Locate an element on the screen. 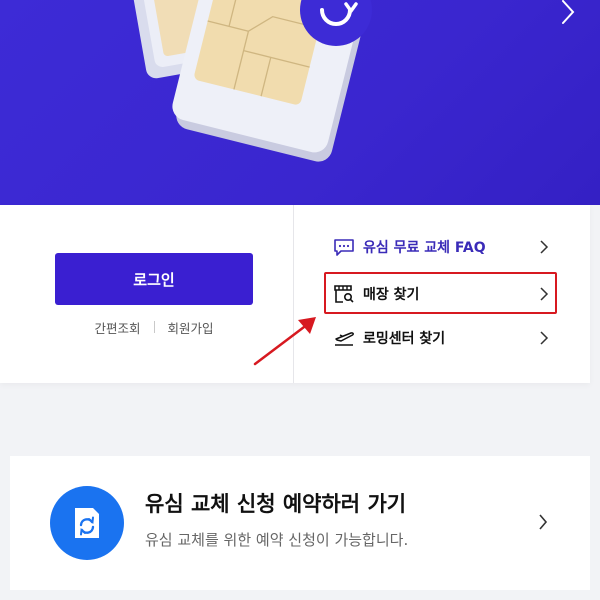 The image size is (600, 600). quick-lookup-link: 간편조회 is located at coordinates (117, 327).